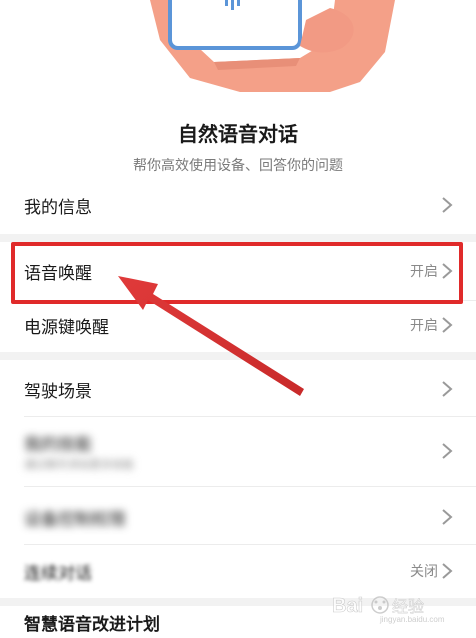  What do you see at coordinates (347, 606) in the screenshot?
I see `svg-text: Bai` at bounding box center [347, 606].